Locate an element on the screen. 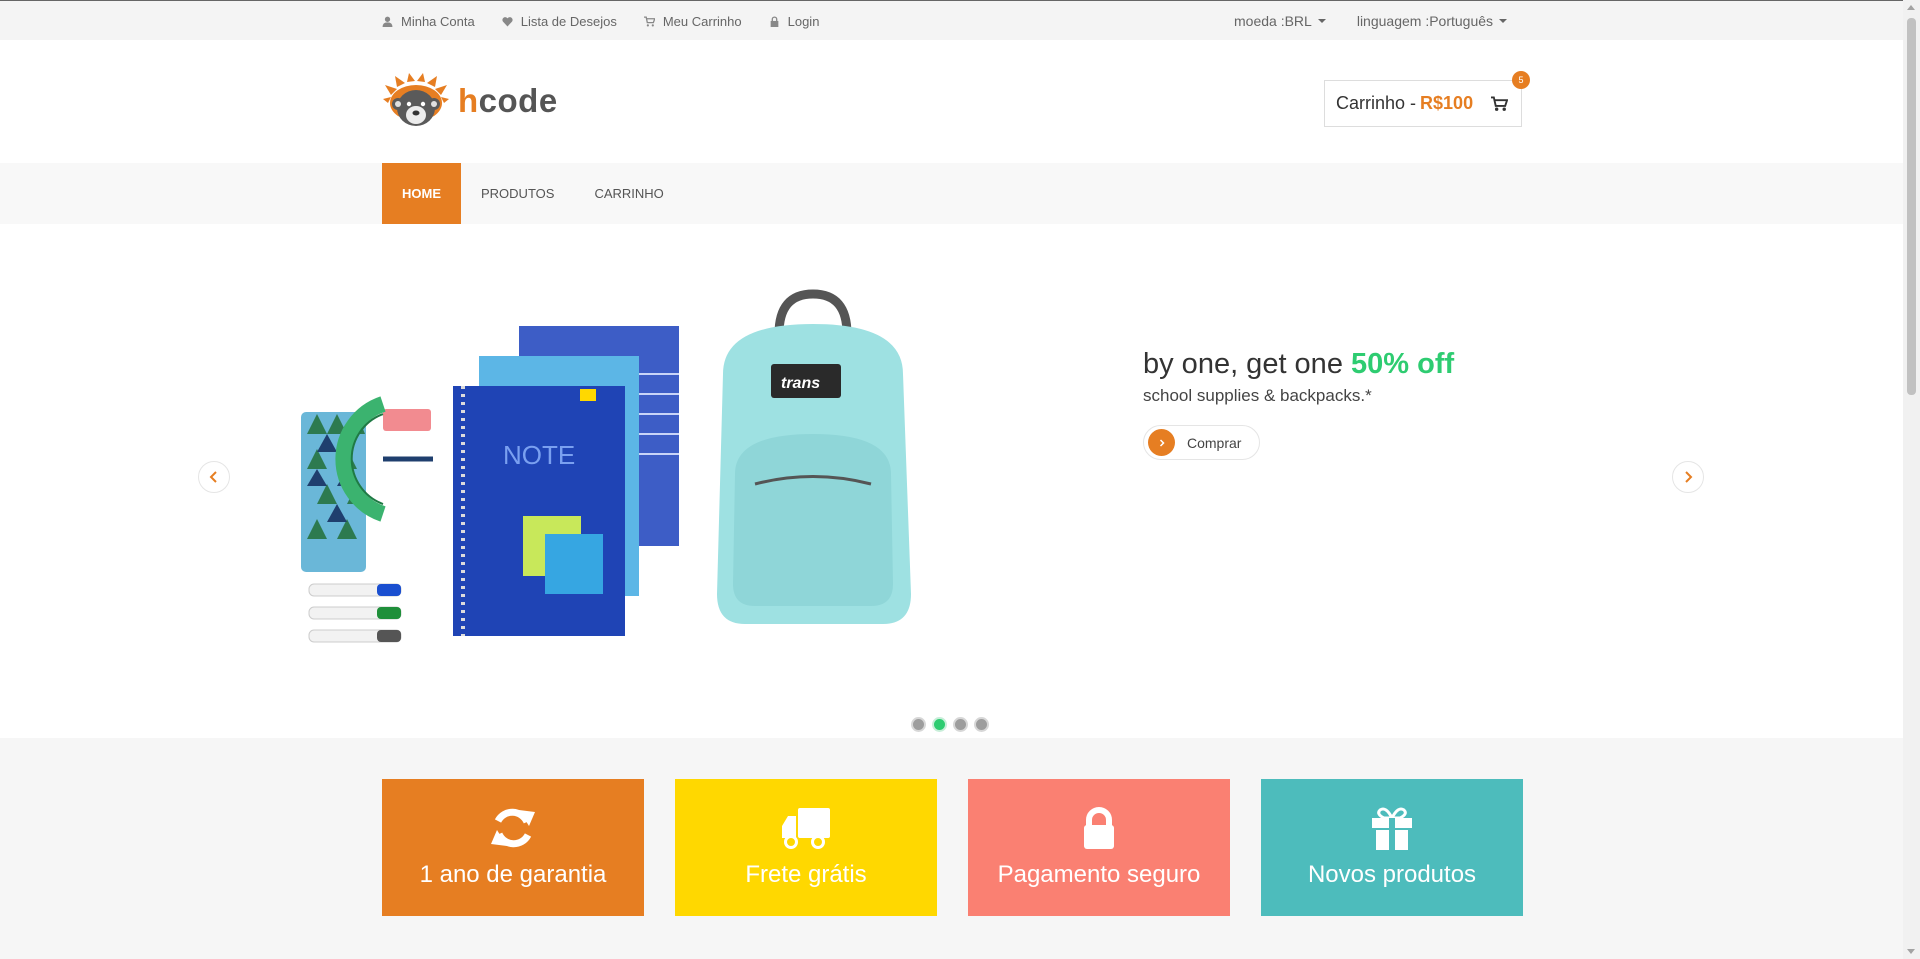 The height and width of the screenshot is (959, 1920). header-cart: Carrinho - R$100 is located at coordinates (1423, 103).